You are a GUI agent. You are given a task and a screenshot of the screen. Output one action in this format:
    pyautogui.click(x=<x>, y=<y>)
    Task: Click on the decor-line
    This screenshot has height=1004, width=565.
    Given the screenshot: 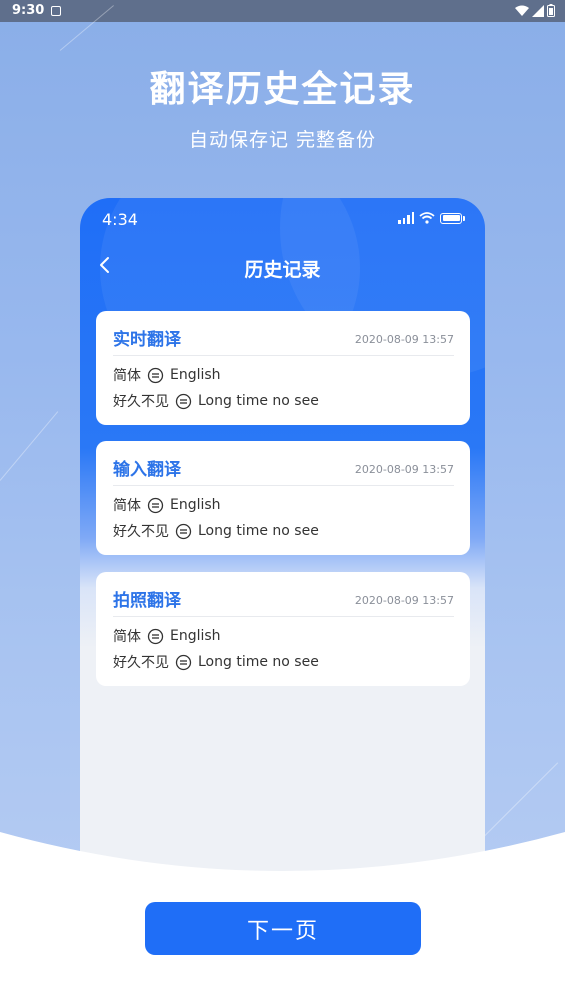 What is the action you would take?
    pyautogui.click(x=29, y=446)
    